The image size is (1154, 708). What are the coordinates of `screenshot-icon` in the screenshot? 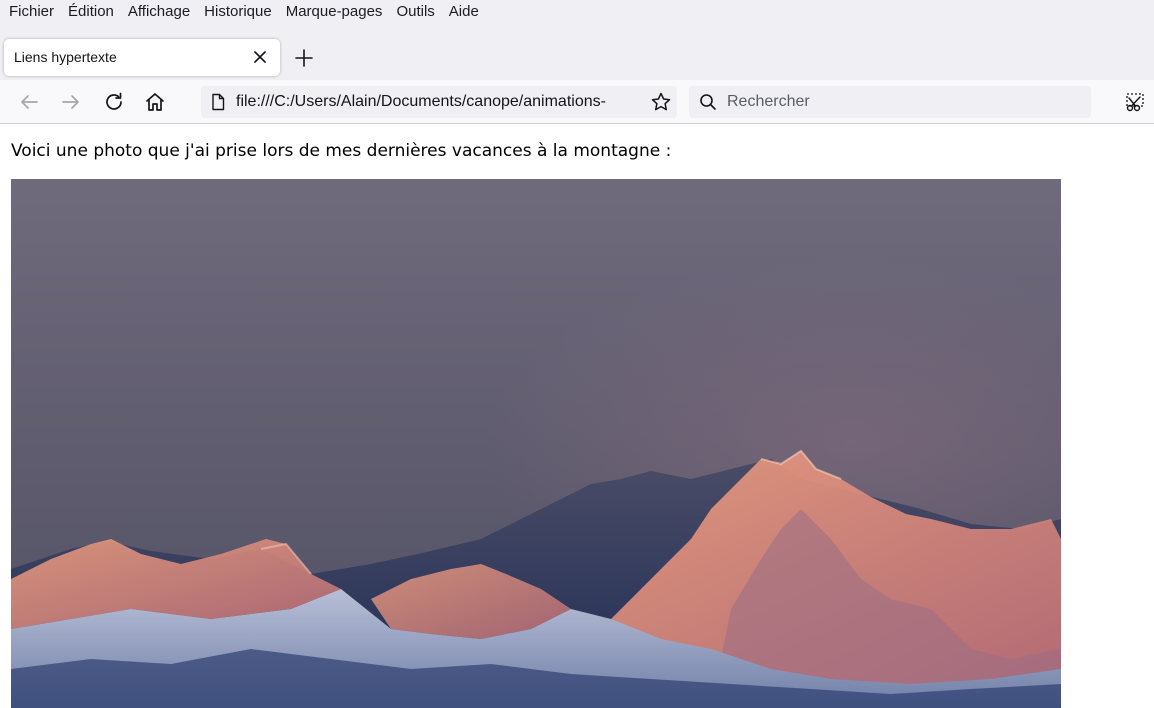 It's located at (1135, 102).